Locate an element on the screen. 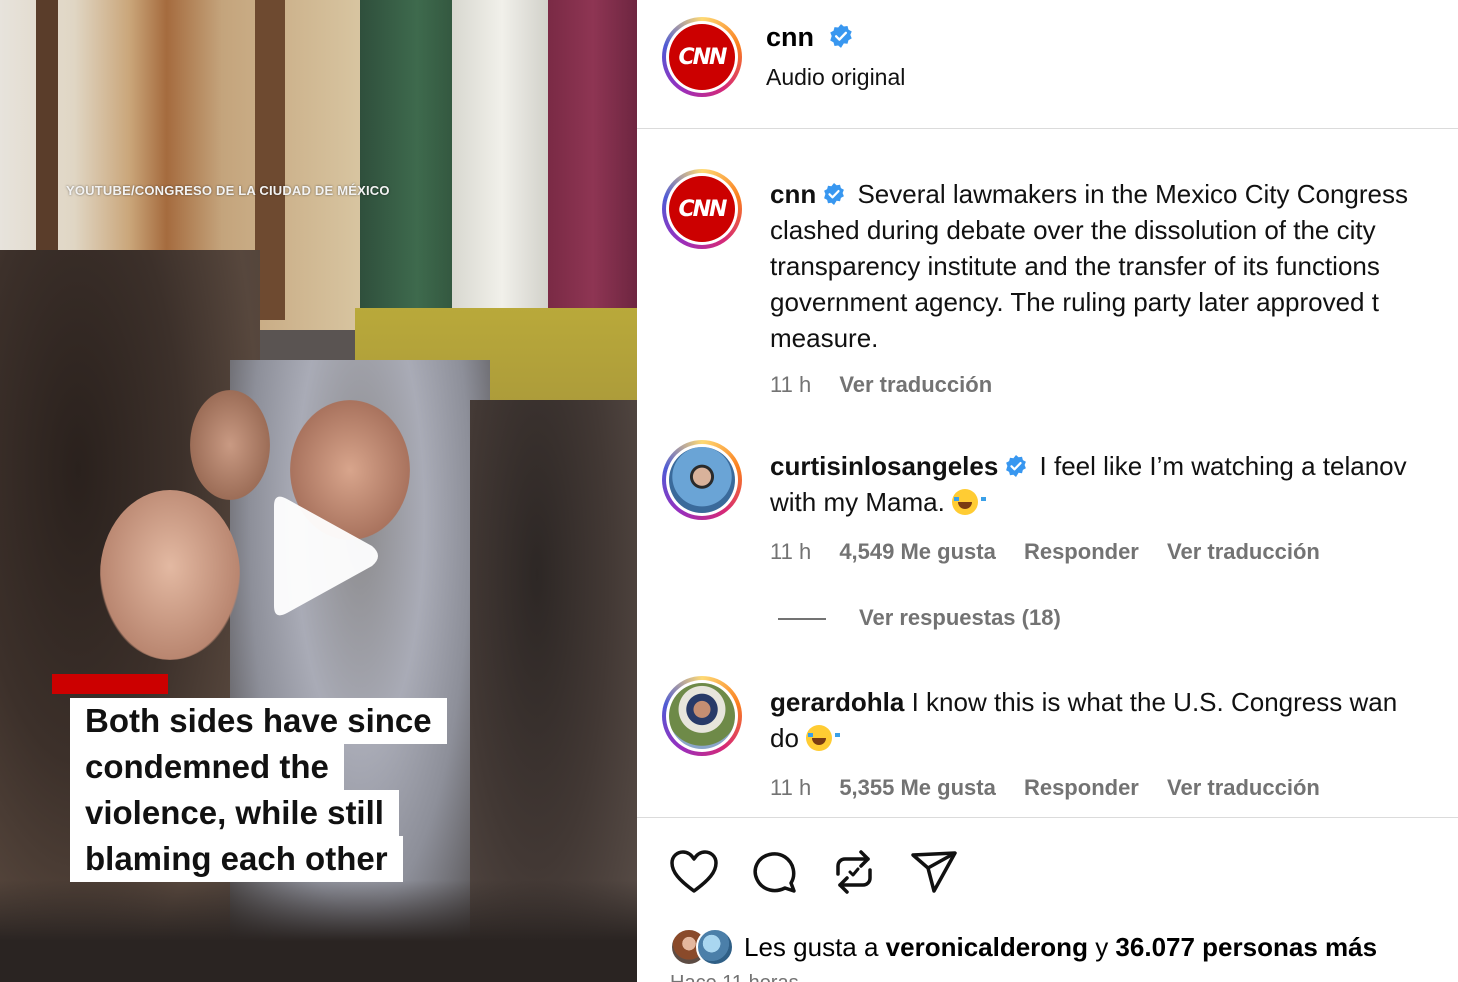 This screenshot has height=982, width=1458. video-shadow is located at coordinates (318, 931).